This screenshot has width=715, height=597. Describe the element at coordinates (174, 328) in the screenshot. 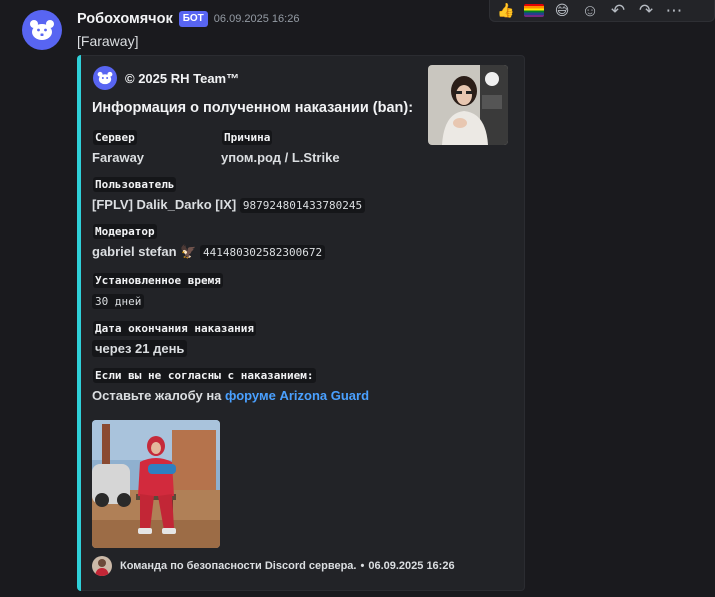

I see `field-end-name: Дата окончания наказания` at that location.